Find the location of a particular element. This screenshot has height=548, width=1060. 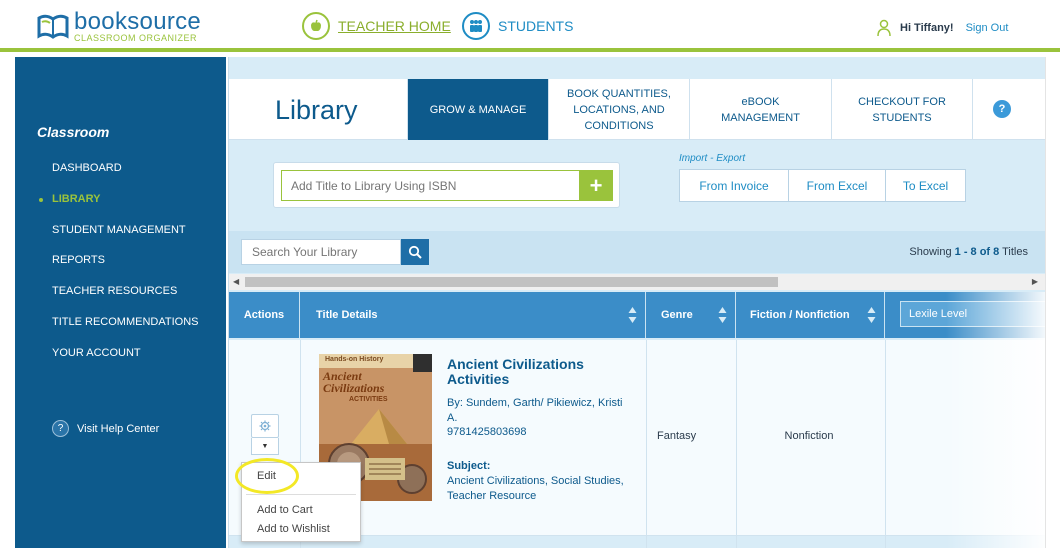

book-genre: Fantasy is located at coordinates (677, 436).